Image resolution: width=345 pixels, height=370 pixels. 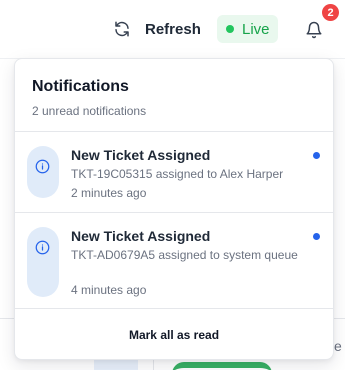 What do you see at coordinates (184, 255) in the screenshot?
I see `notification-description: TKT-AD0679A5 assigned to system queue` at bounding box center [184, 255].